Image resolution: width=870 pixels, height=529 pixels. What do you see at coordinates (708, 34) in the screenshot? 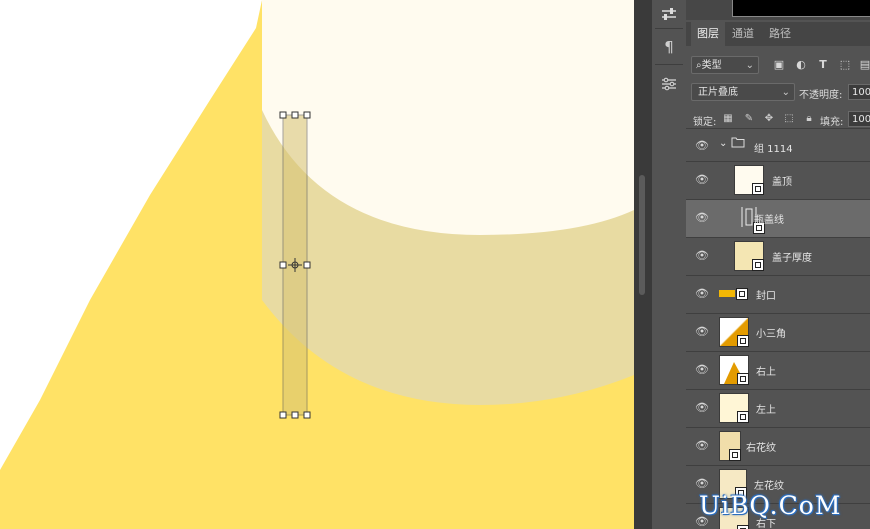
I see `tab-layers: 图层` at bounding box center [708, 34].